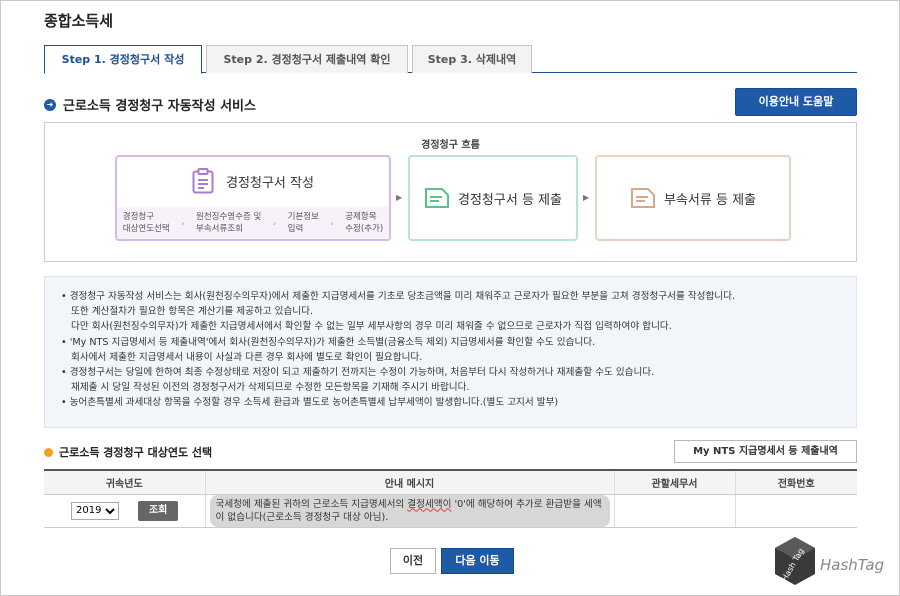 The width and height of the screenshot is (900, 596). I want to click on phone-cell, so click(795, 511).